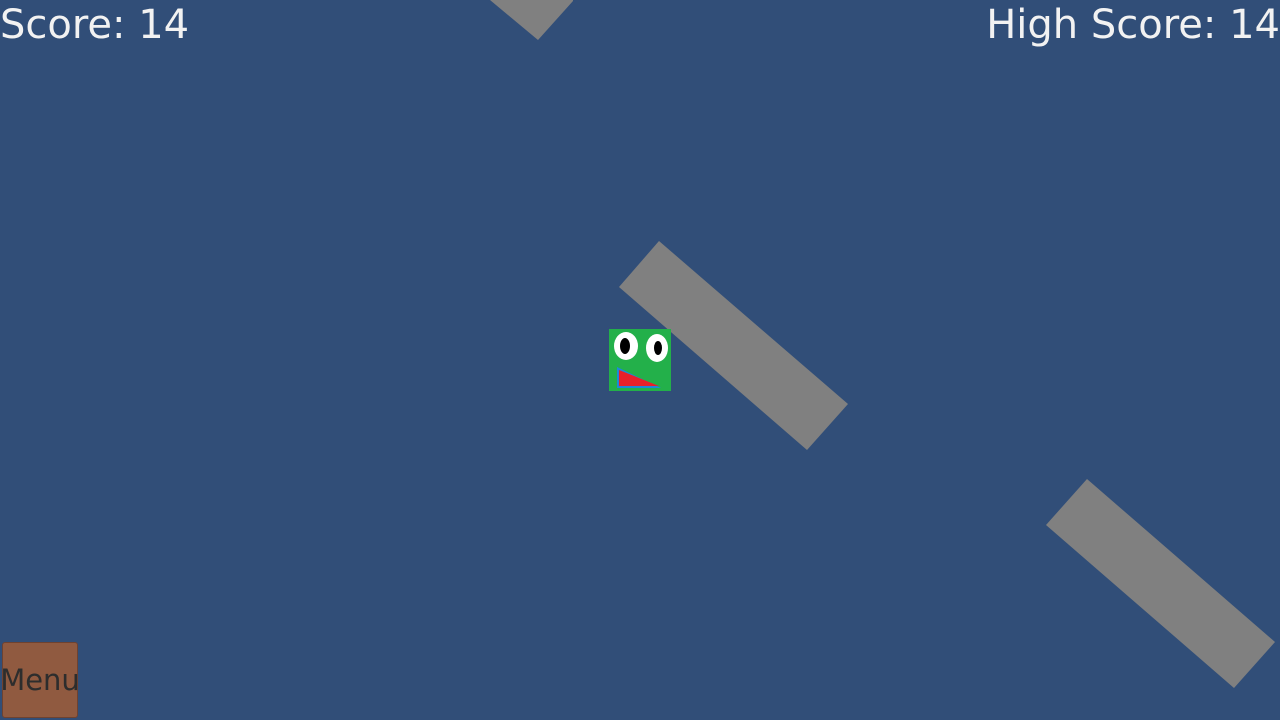 This screenshot has width=1280, height=720. Describe the element at coordinates (531, 20) in the screenshot. I see `obstacle-bar-top` at that location.